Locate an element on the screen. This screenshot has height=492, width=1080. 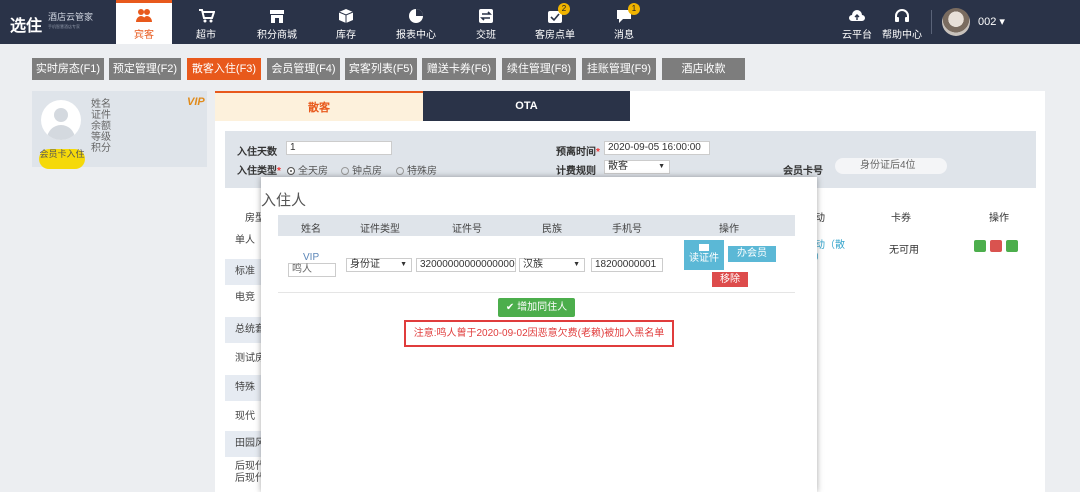
type-radio-special: 特殊房 is located at coordinates (416, 169).